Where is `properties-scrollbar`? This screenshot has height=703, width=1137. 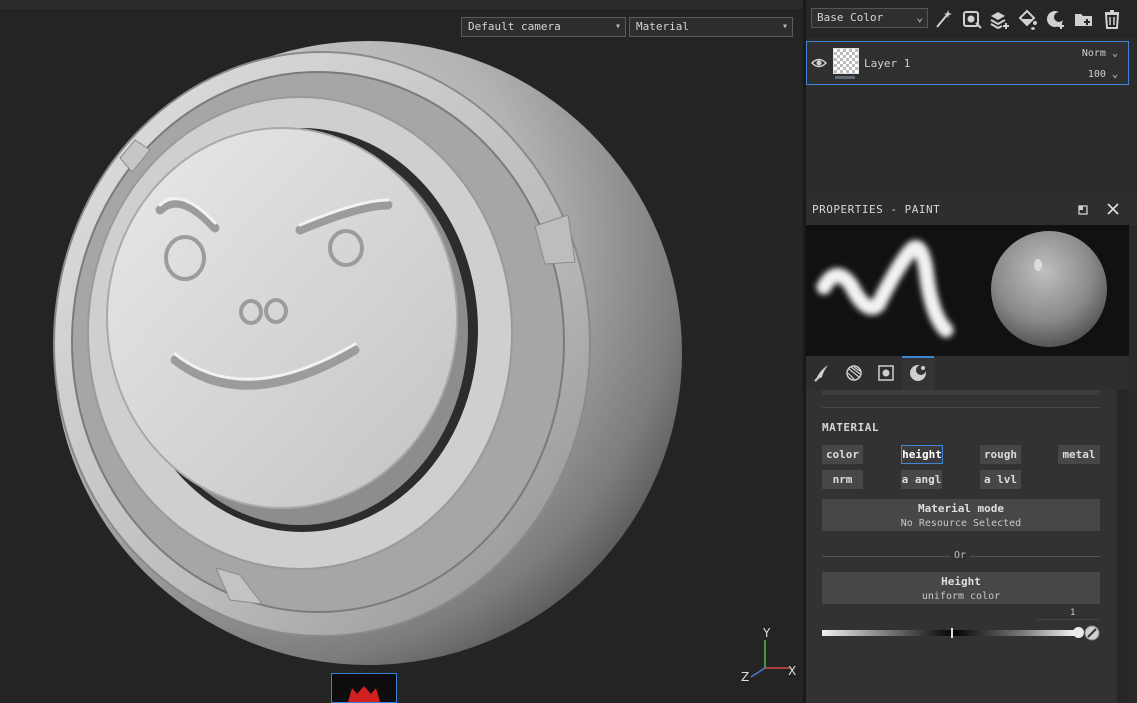 properties-scrollbar is located at coordinates (1123, 546).